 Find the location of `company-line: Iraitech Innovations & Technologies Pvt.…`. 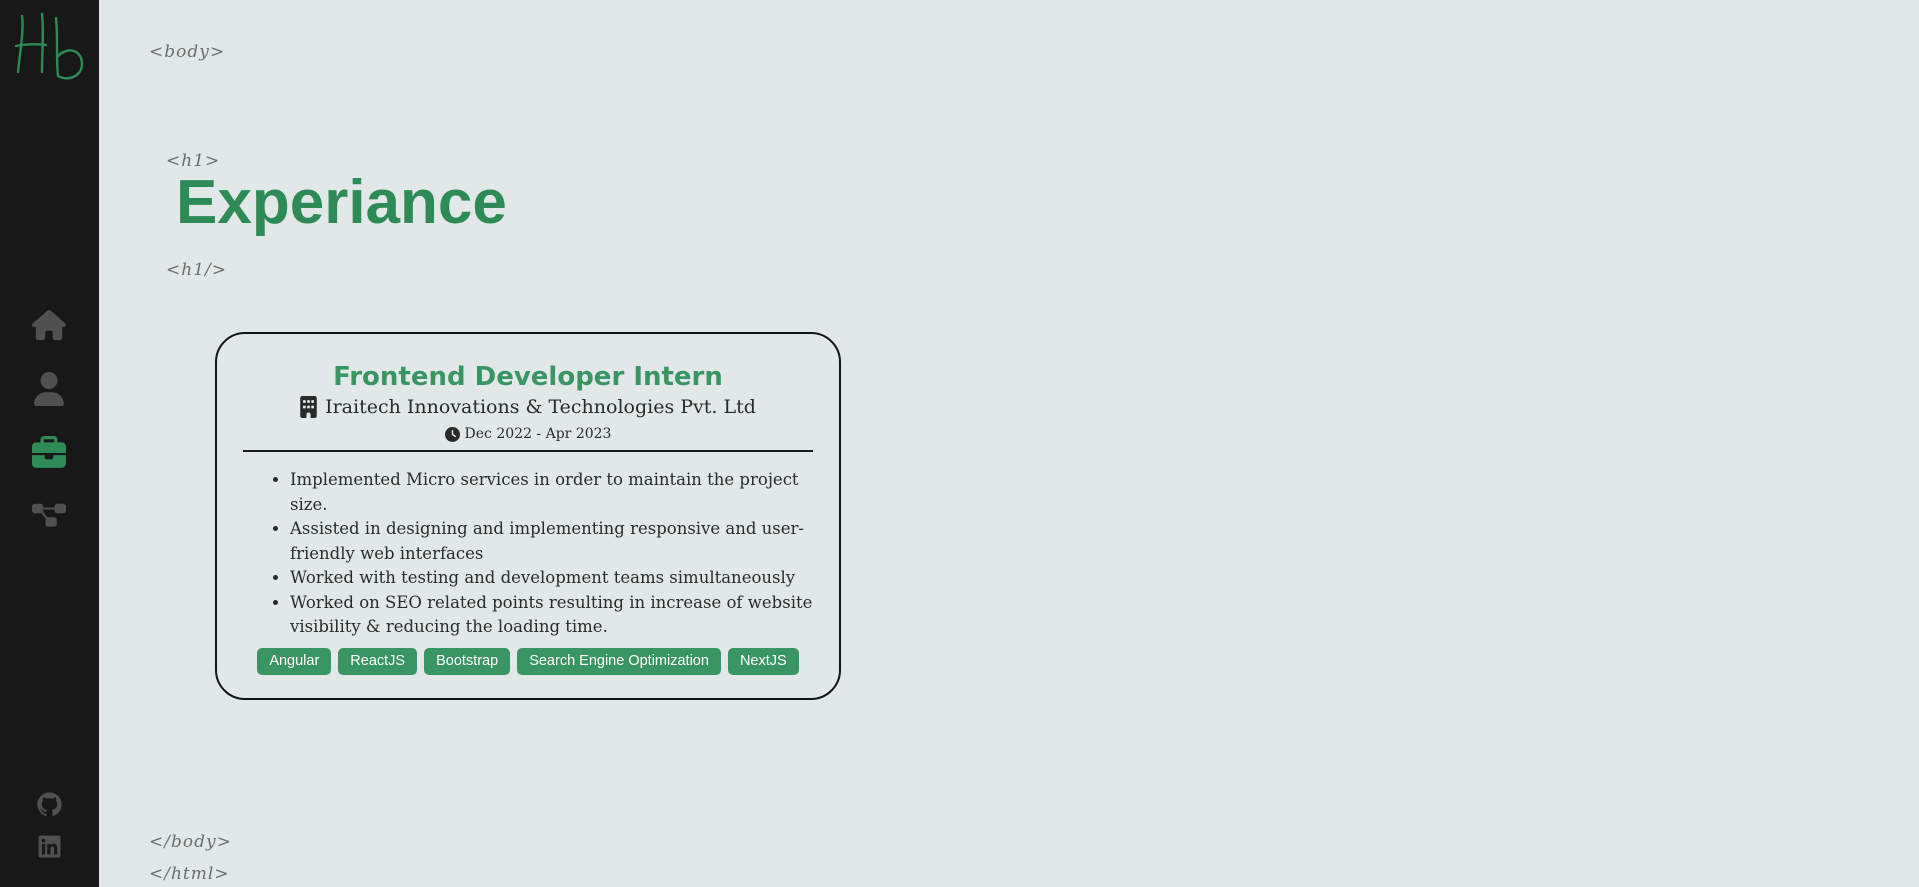

company-line: Iraitech Innovations & Technologies Pvt.… is located at coordinates (528, 407).